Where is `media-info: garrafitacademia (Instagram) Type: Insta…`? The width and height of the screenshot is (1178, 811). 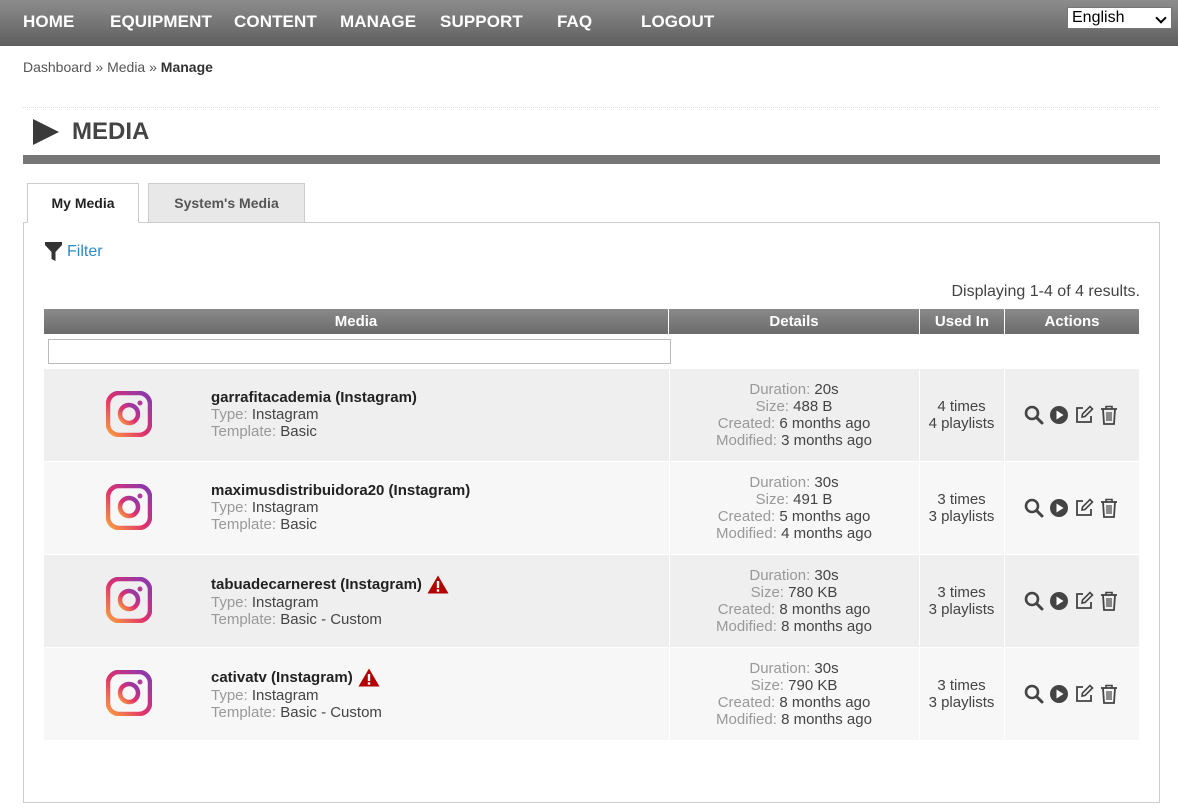 media-info: garrafitacademia (Instagram) Type: Insta… is located at coordinates (314, 414).